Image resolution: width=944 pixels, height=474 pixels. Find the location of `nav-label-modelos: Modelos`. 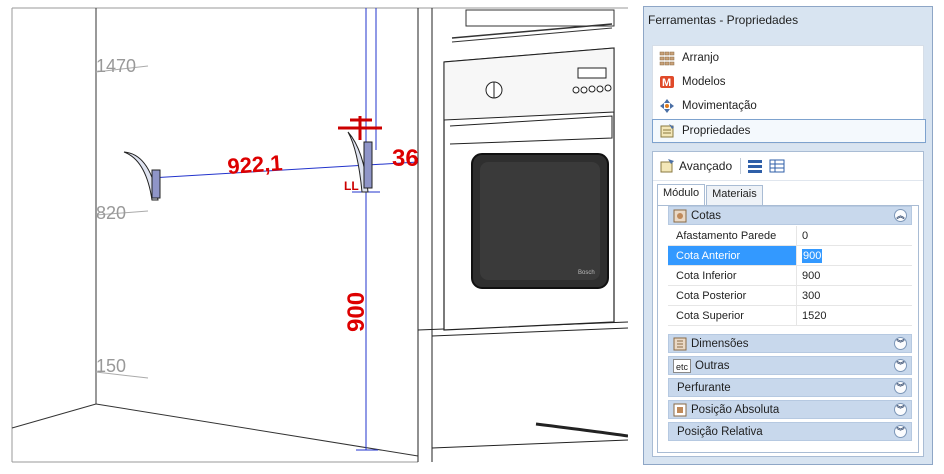

nav-label-modelos: Modelos is located at coordinates (704, 82).